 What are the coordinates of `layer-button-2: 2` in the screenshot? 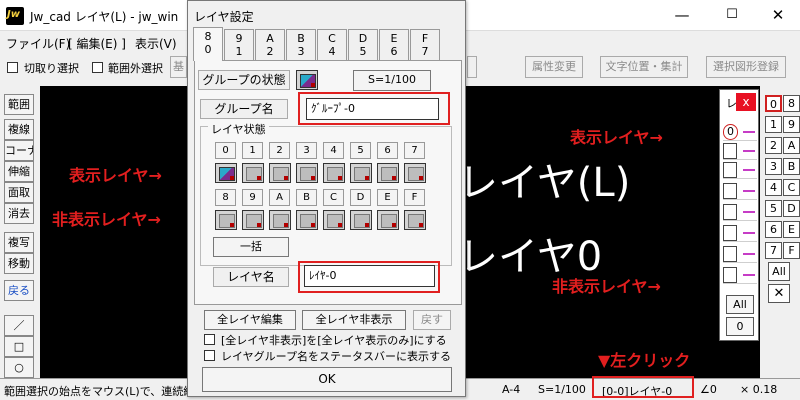 It's located at (773, 145).